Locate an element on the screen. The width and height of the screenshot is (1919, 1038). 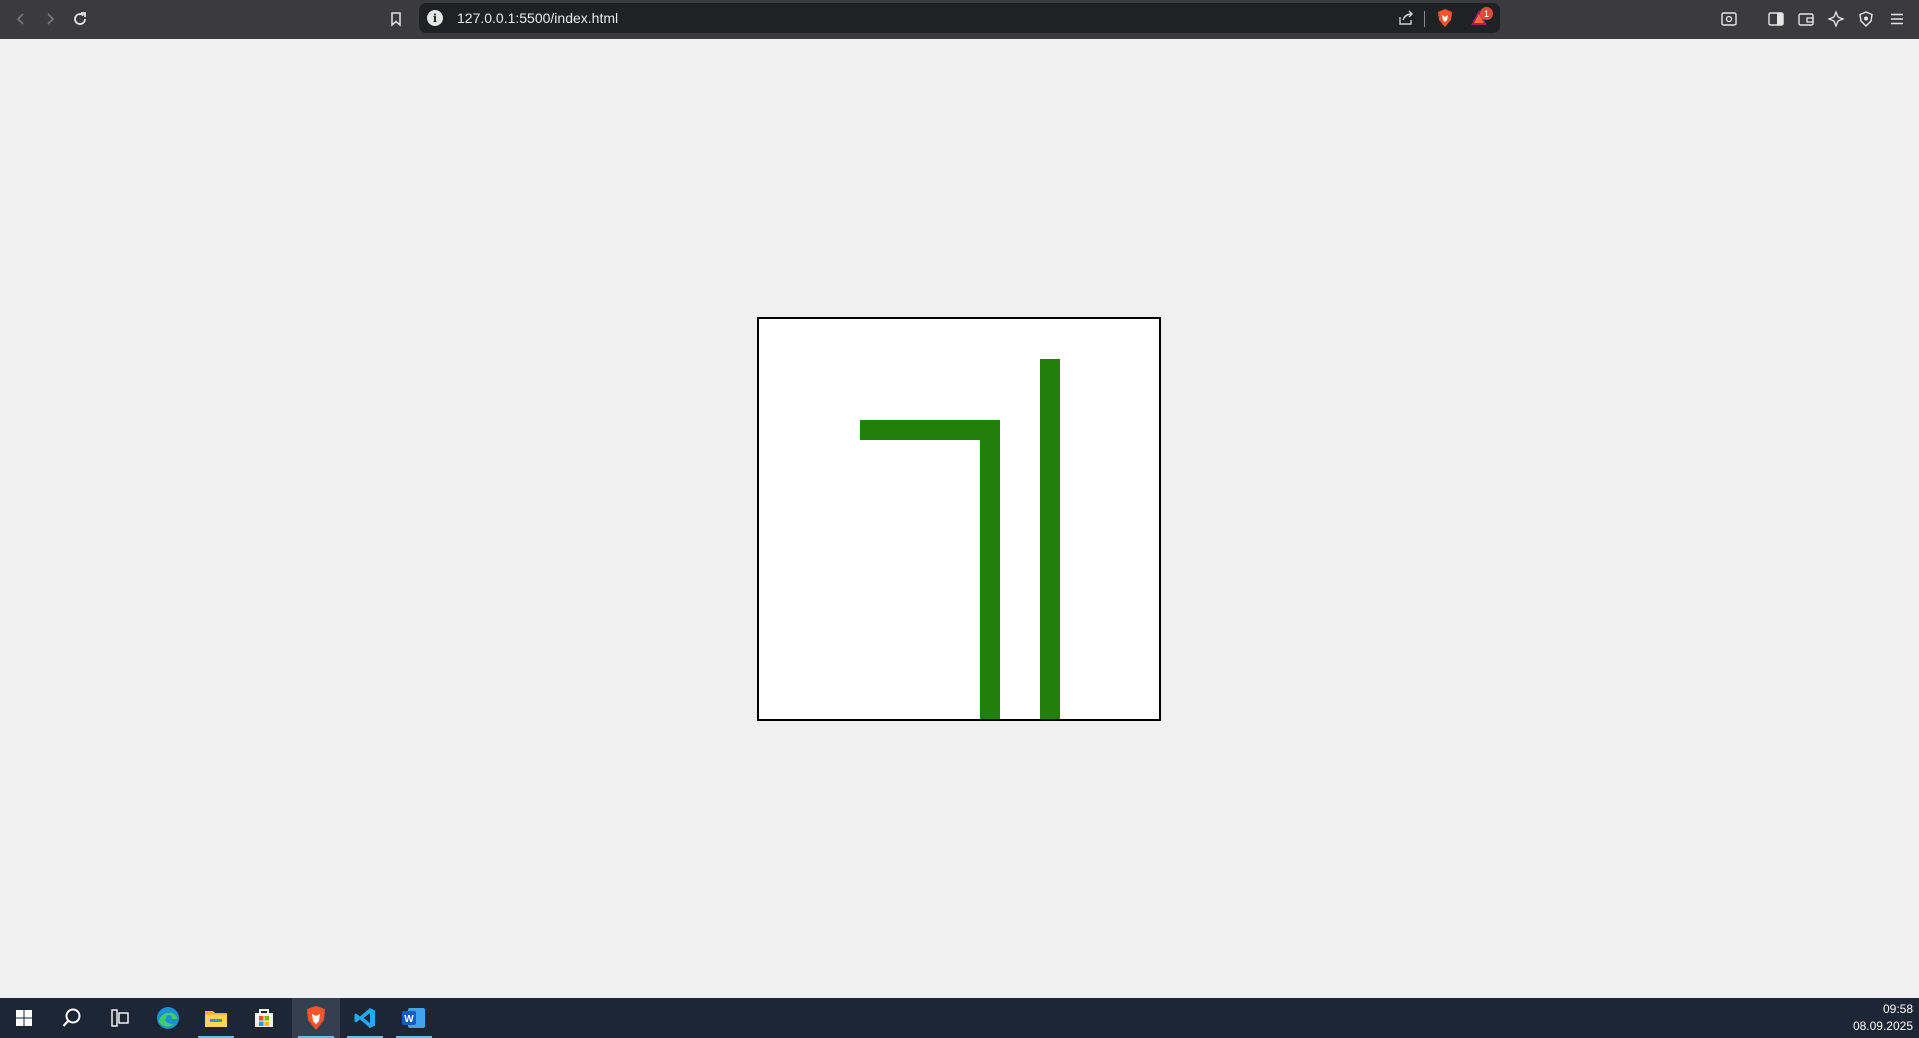
word-icon: W is located at coordinates (414, 1018).